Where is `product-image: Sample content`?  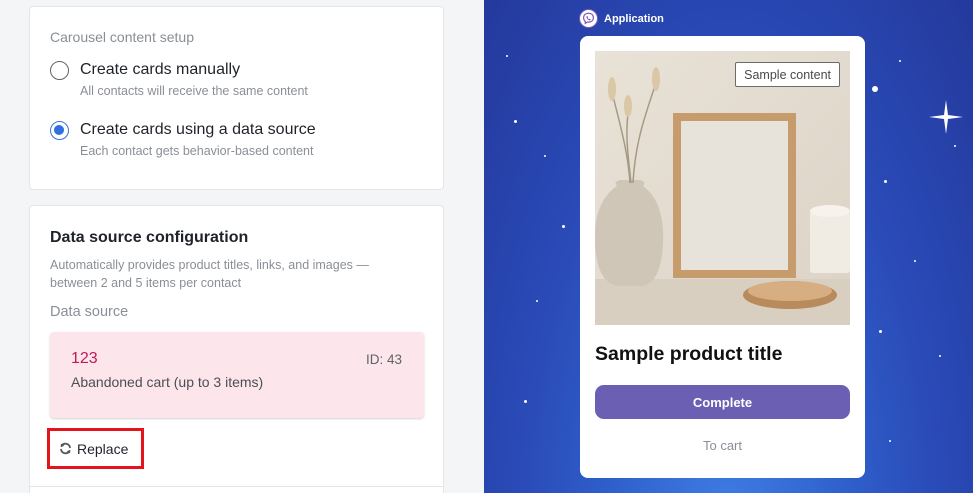
product-image: Sample content is located at coordinates (722, 188).